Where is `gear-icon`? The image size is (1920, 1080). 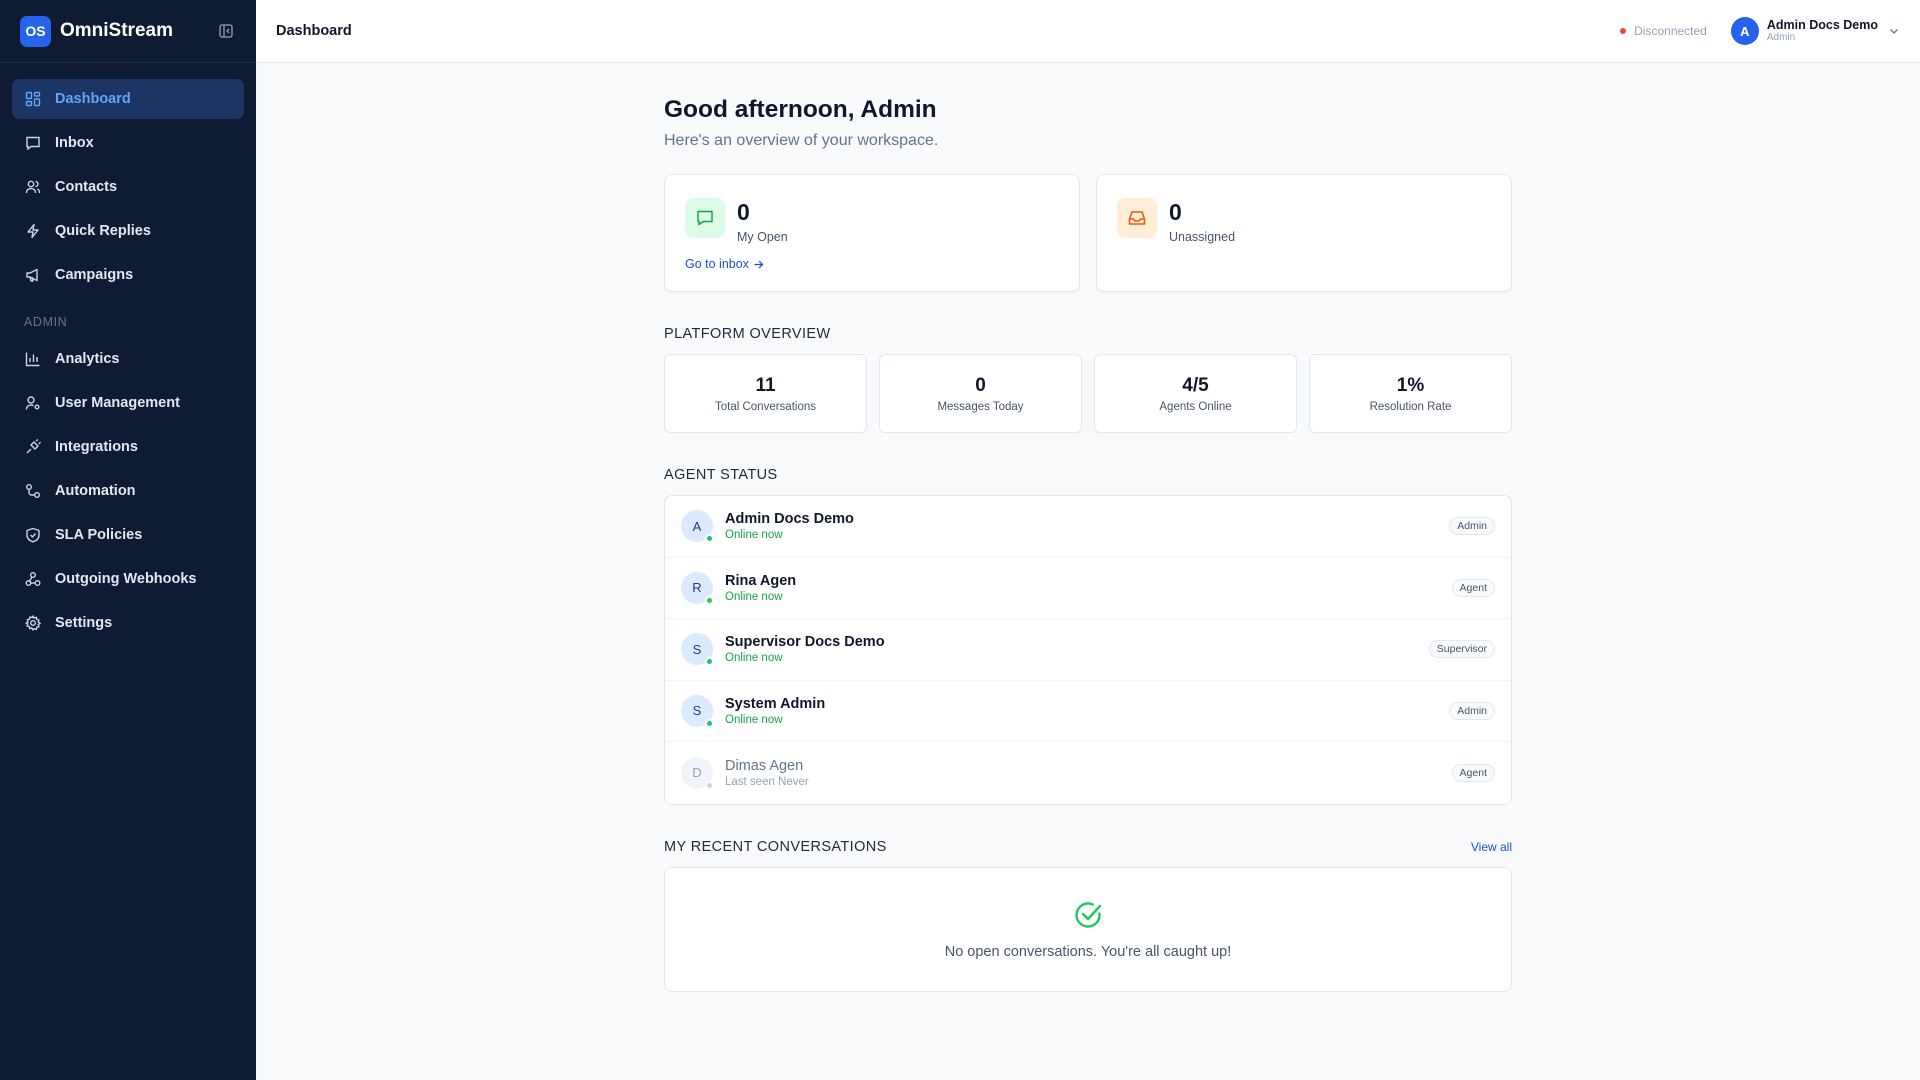 gear-icon is located at coordinates (33, 623).